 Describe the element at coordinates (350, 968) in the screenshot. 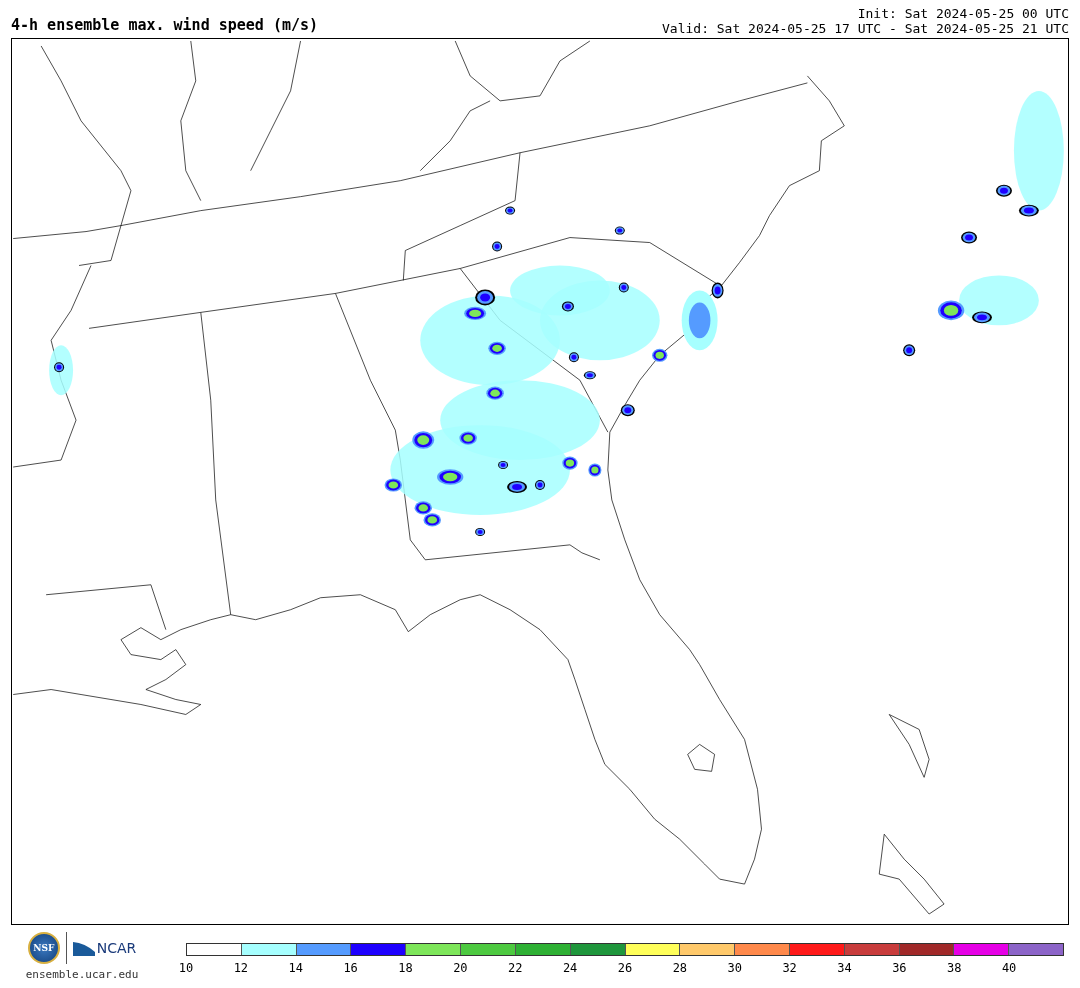

I see `tick-label: 16` at that location.